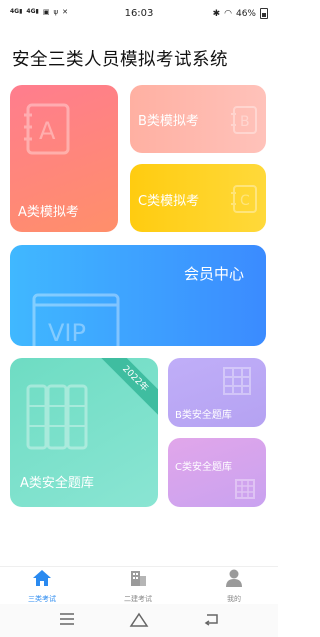  Describe the element at coordinates (138, 578) in the screenshot. I see `building-icon` at that location.